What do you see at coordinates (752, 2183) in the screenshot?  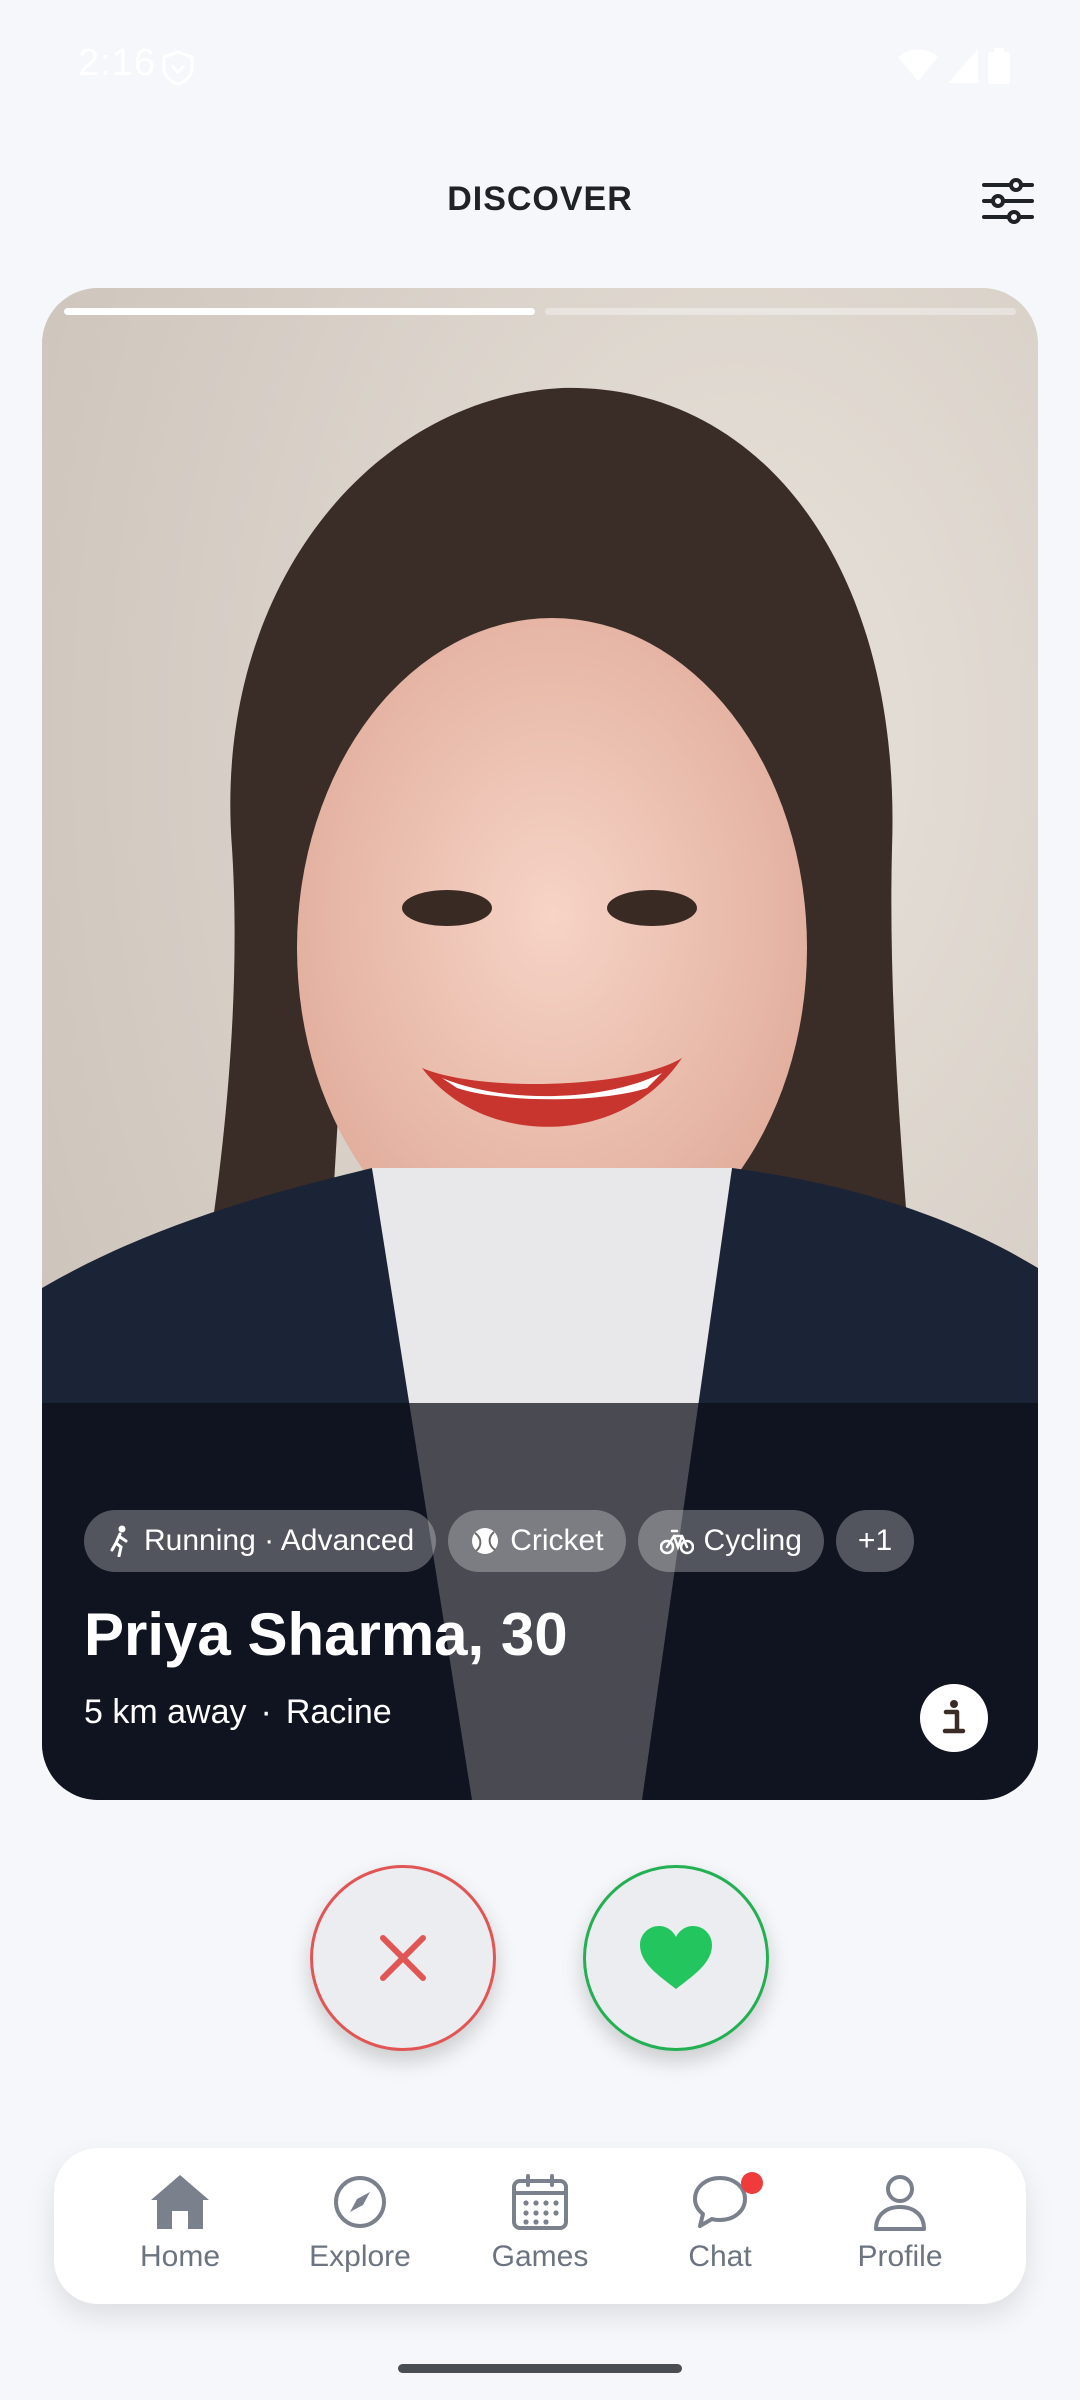 I see `chat-badge` at bounding box center [752, 2183].